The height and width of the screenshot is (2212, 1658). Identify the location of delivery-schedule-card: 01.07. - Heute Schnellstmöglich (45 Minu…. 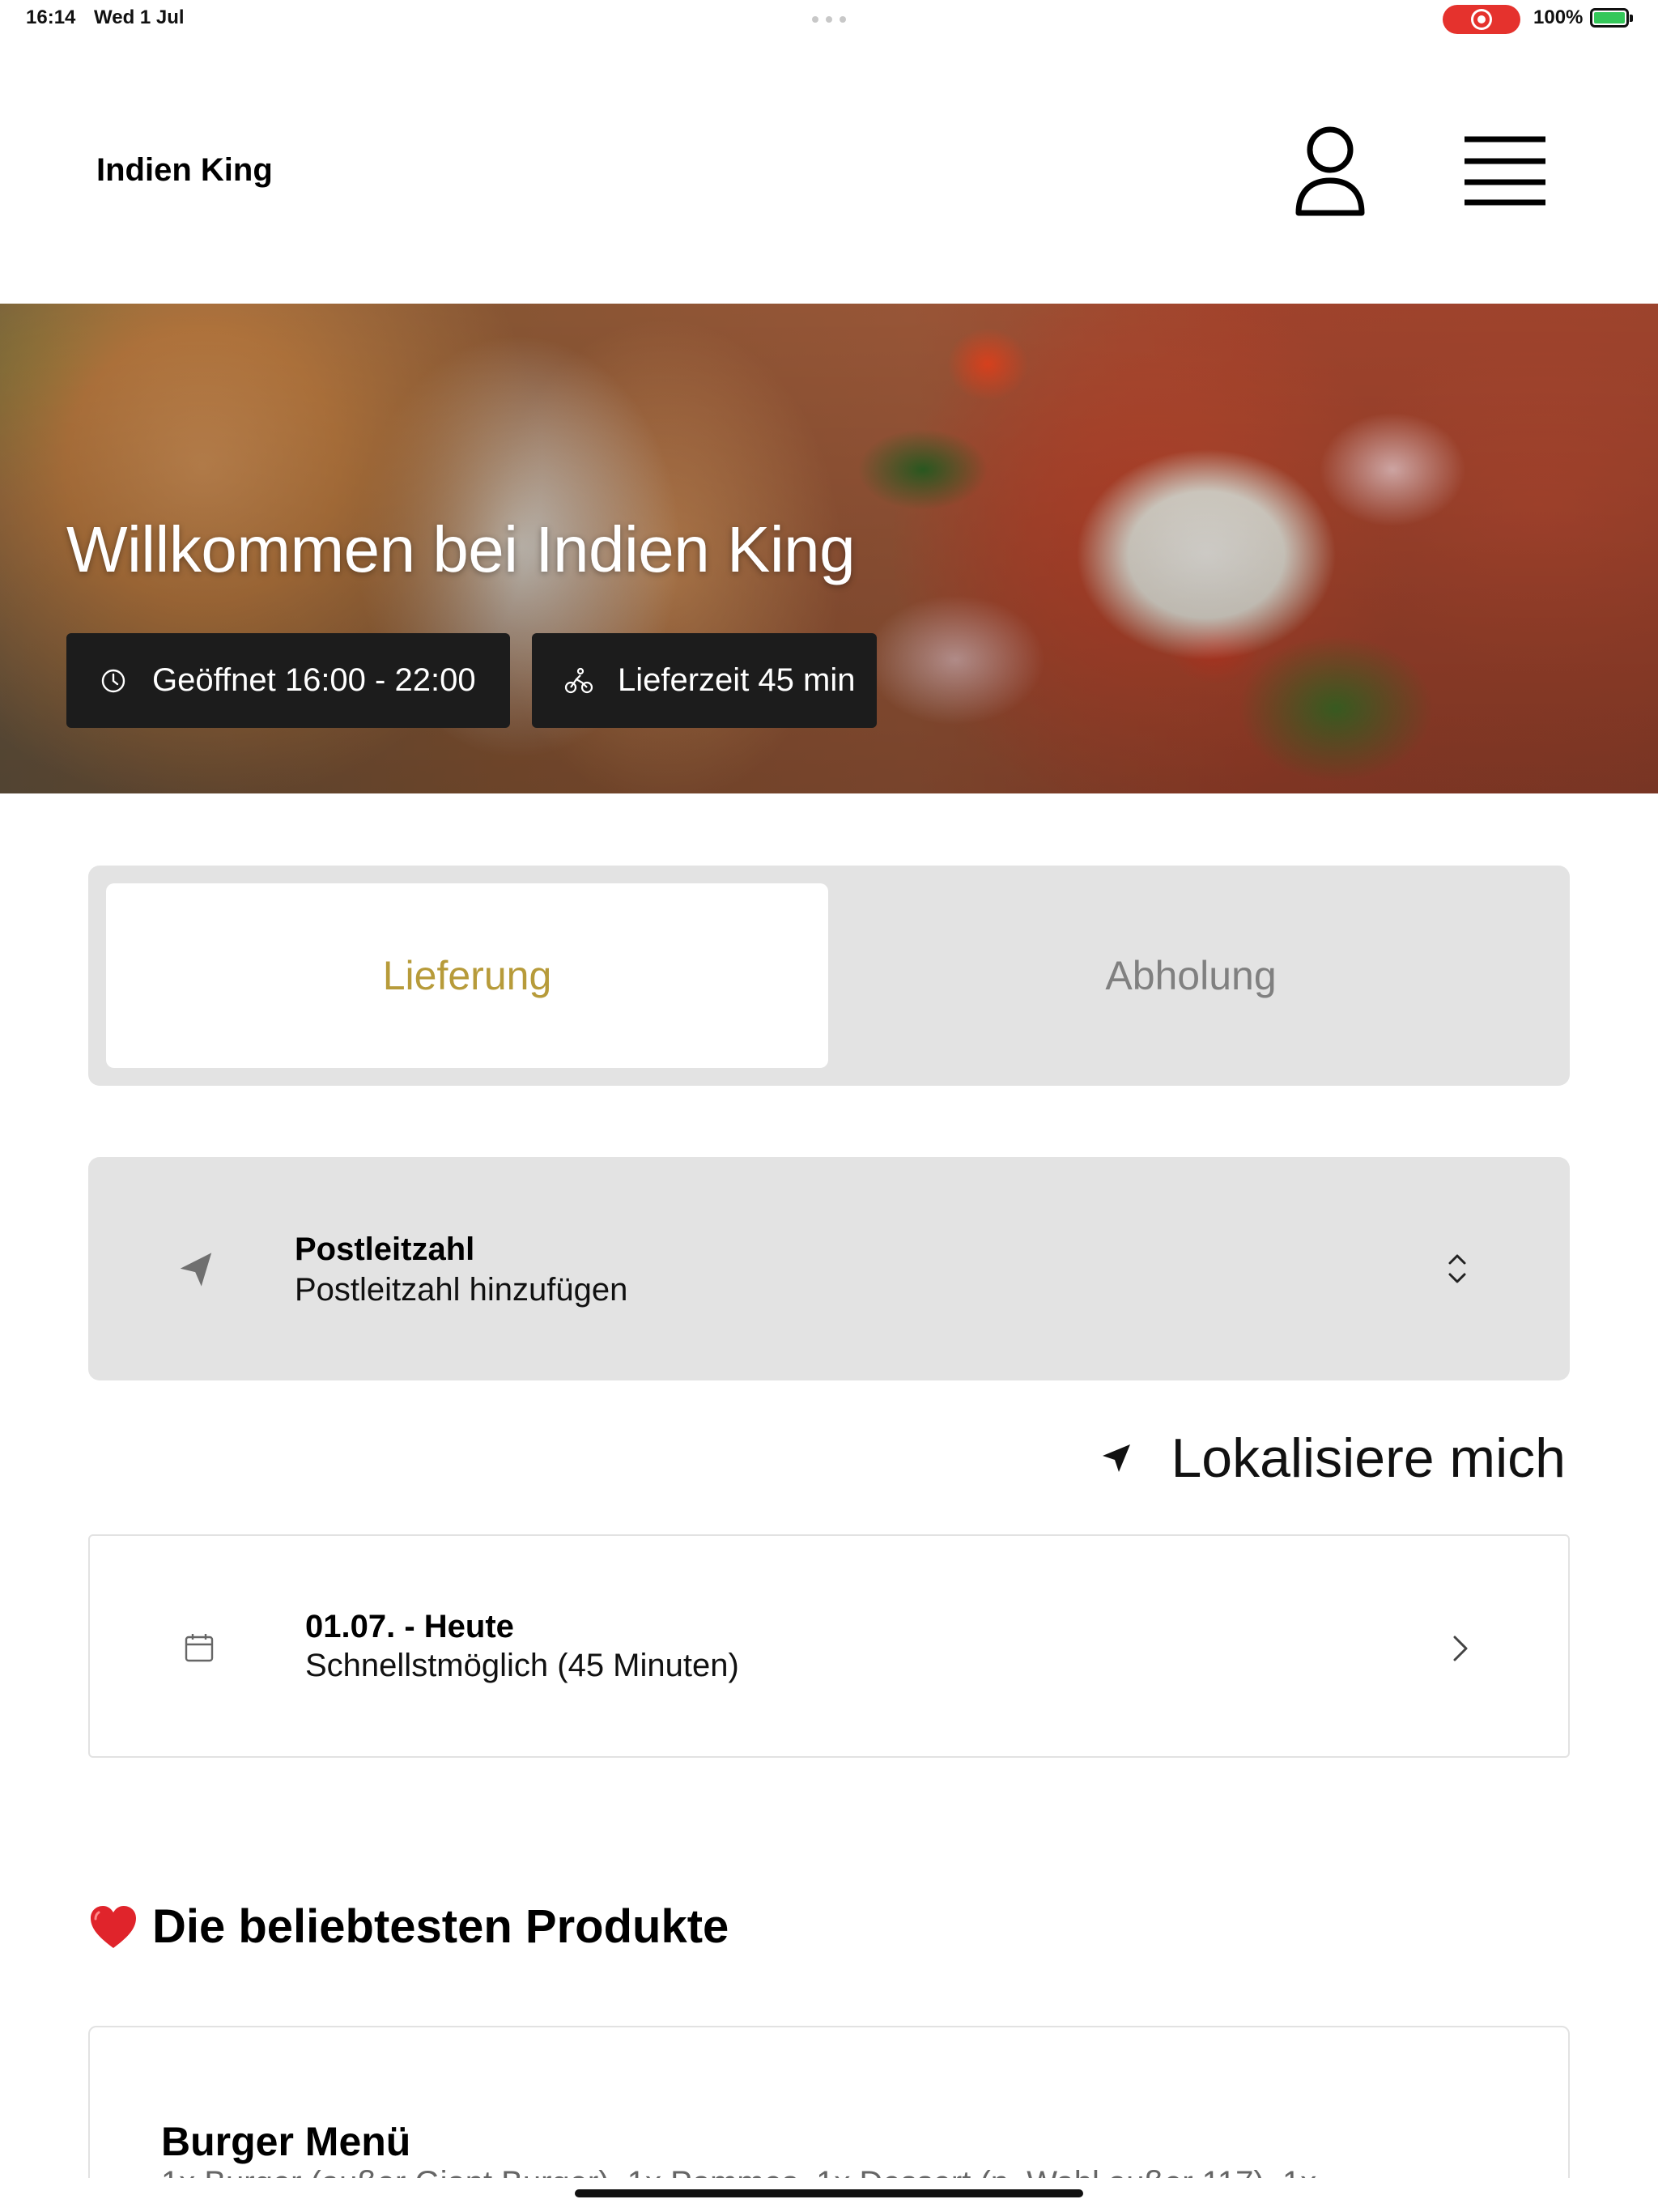
(829, 1646).